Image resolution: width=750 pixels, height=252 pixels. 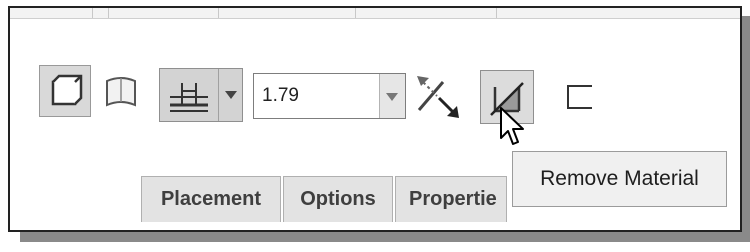 I want to click on depth-option-dropdown, so click(x=201, y=95).